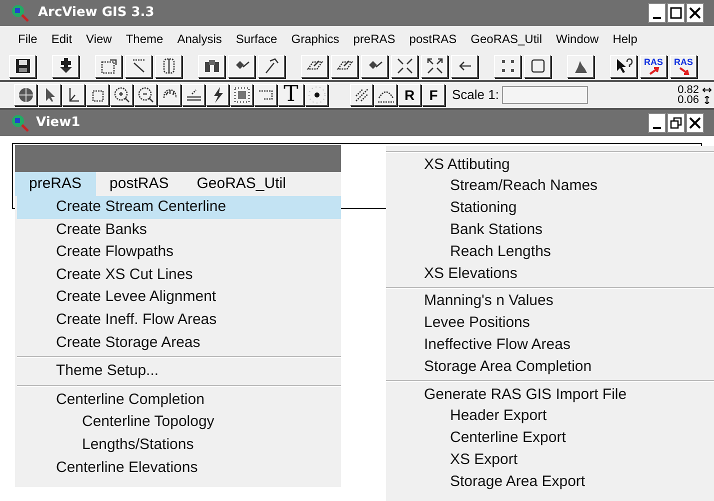  I want to click on menu-item: Centerline Elevations, so click(179, 468).